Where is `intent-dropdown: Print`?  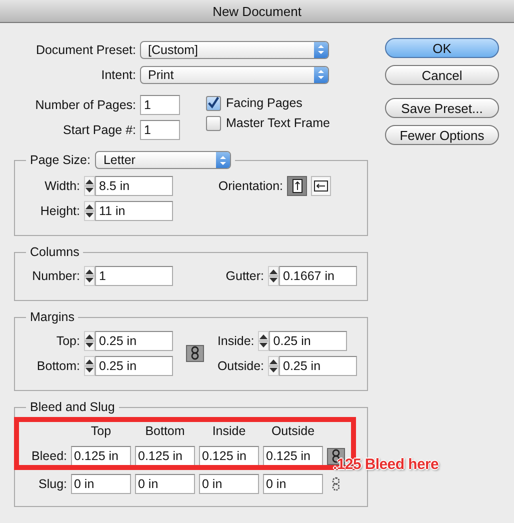
intent-dropdown: Print is located at coordinates (234, 75).